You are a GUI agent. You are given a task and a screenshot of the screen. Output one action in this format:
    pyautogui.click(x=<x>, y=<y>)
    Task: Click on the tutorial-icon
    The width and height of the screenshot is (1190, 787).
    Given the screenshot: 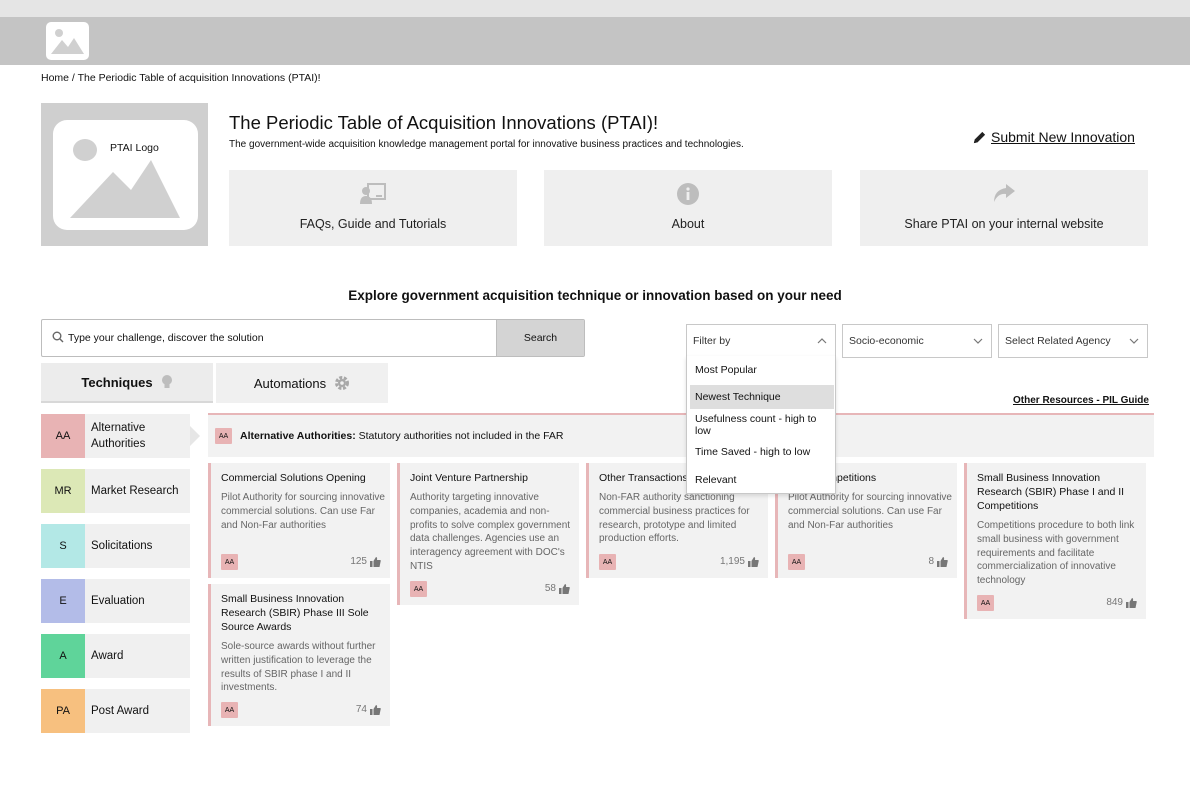 What is the action you would take?
    pyautogui.click(x=373, y=193)
    